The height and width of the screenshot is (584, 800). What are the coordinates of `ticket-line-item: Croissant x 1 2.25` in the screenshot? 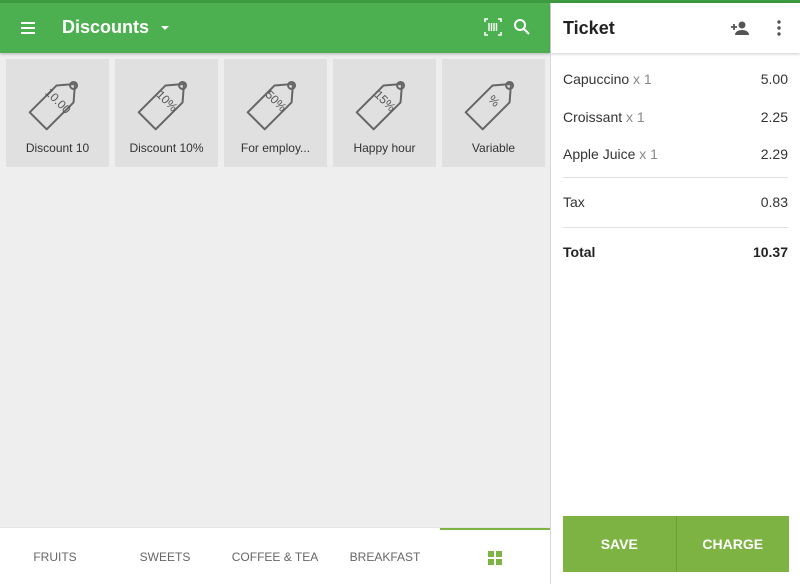 It's located at (675, 117).